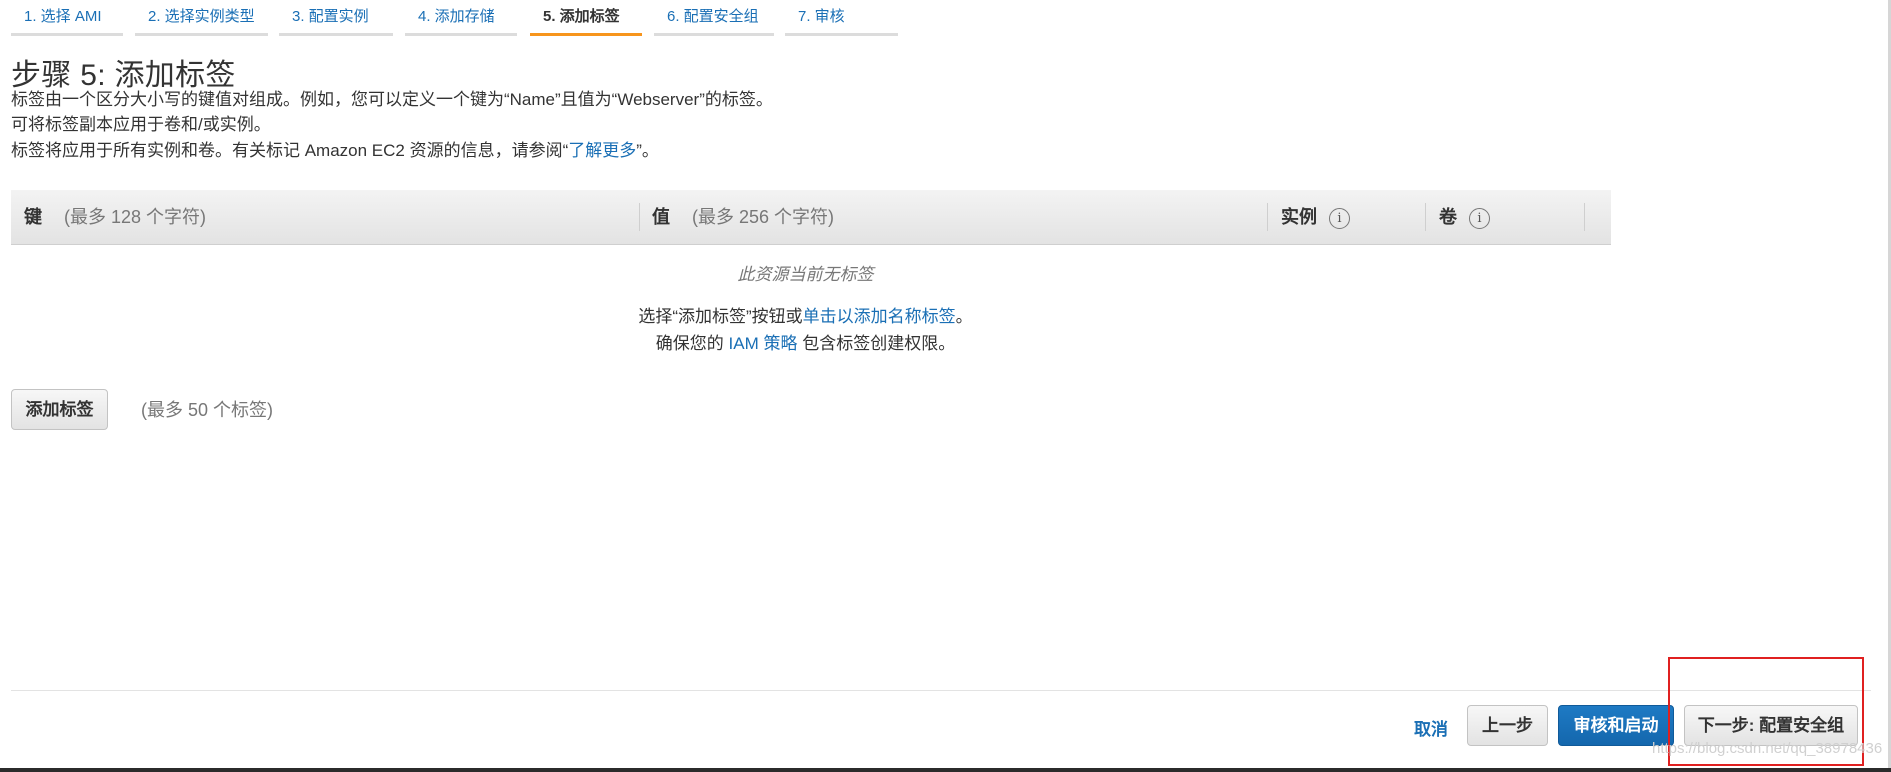 This screenshot has width=1891, height=772. Describe the element at coordinates (67, 21) in the screenshot. I see `wizard-step-1: 1. 选择 AMI` at that location.